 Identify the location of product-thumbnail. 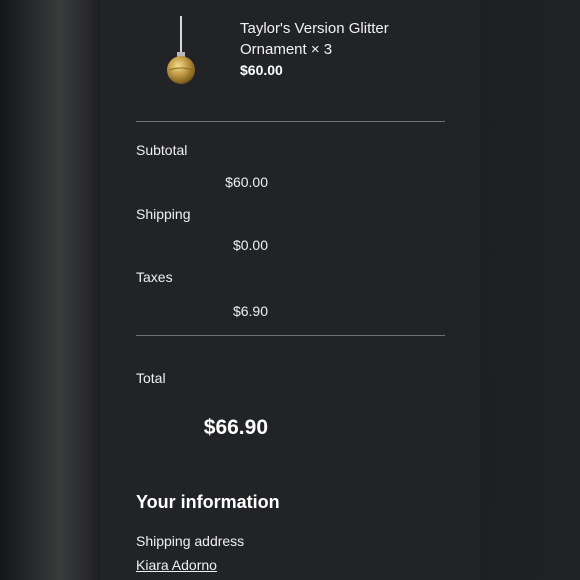
(181, 50).